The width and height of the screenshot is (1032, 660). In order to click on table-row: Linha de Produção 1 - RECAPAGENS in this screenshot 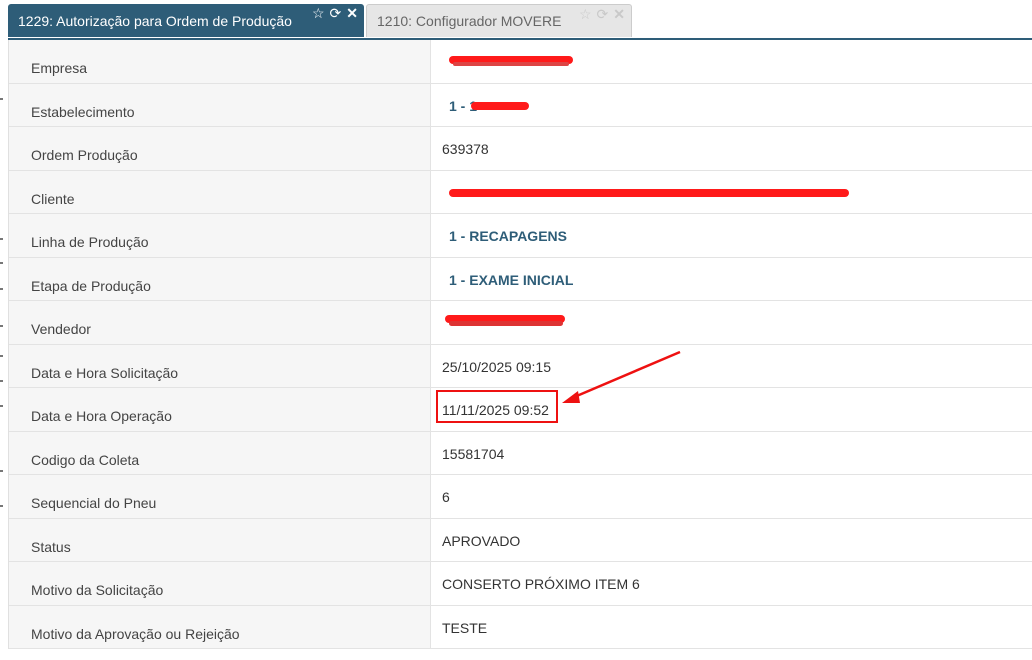, I will do `click(520, 236)`.